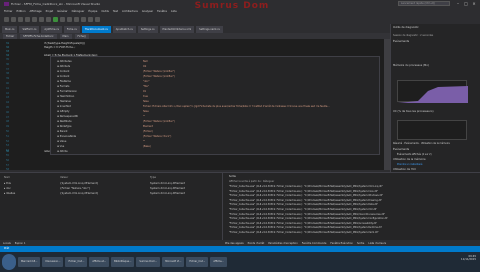 The height and width of the screenshot is (272, 480). Describe the element at coordinates (51, 29) in the screenshot. I see `tab-2: Ajotfiche.cs` at that location.